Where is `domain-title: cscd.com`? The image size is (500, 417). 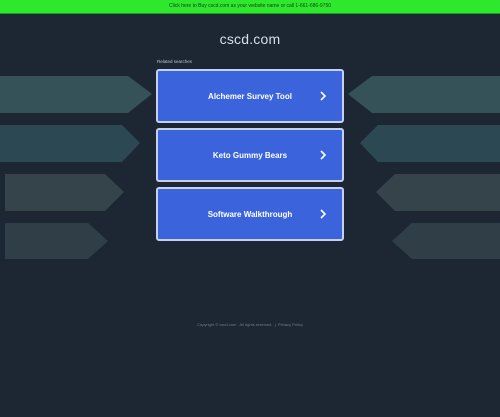 domain-title: cscd.com is located at coordinates (250, 39).